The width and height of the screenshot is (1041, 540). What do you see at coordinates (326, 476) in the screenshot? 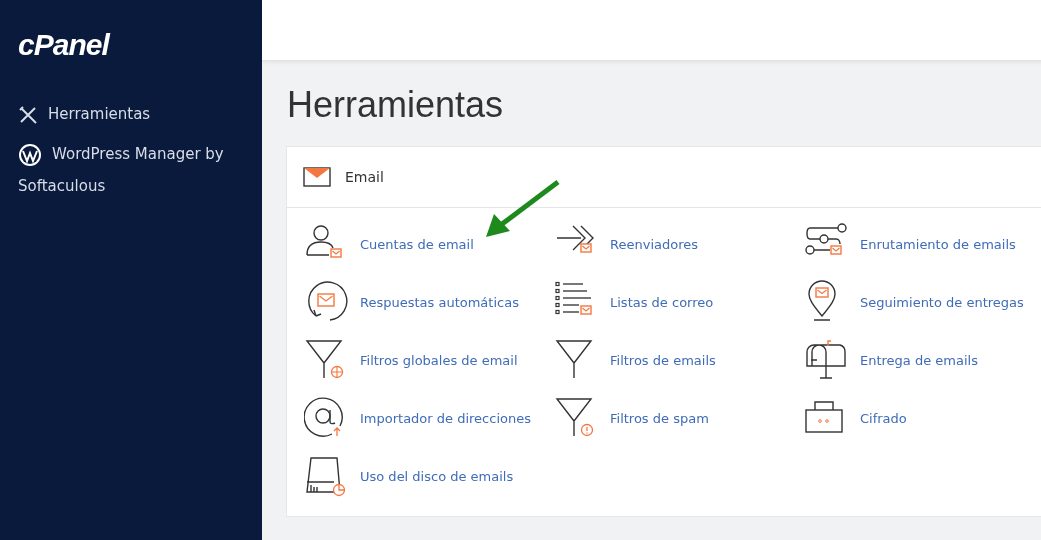
I see `disk-chart-icon` at bounding box center [326, 476].